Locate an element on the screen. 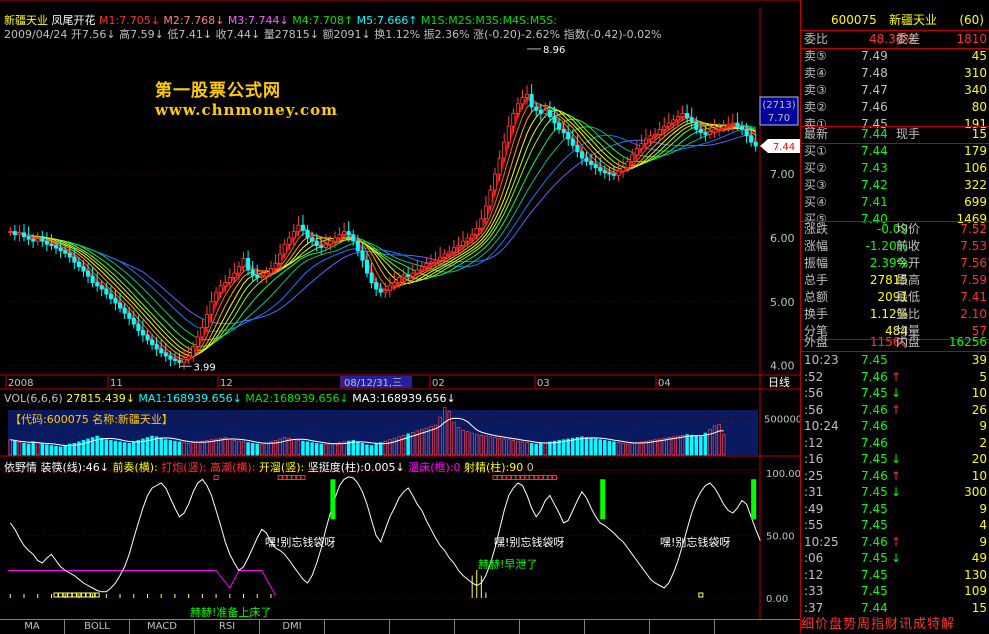  shou-value: 15 is located at coordinates (979, 134).